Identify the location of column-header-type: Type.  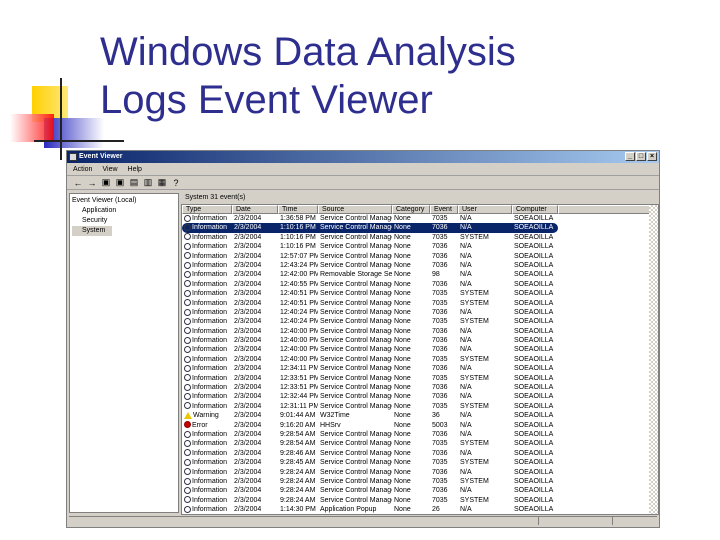
(207, 209).